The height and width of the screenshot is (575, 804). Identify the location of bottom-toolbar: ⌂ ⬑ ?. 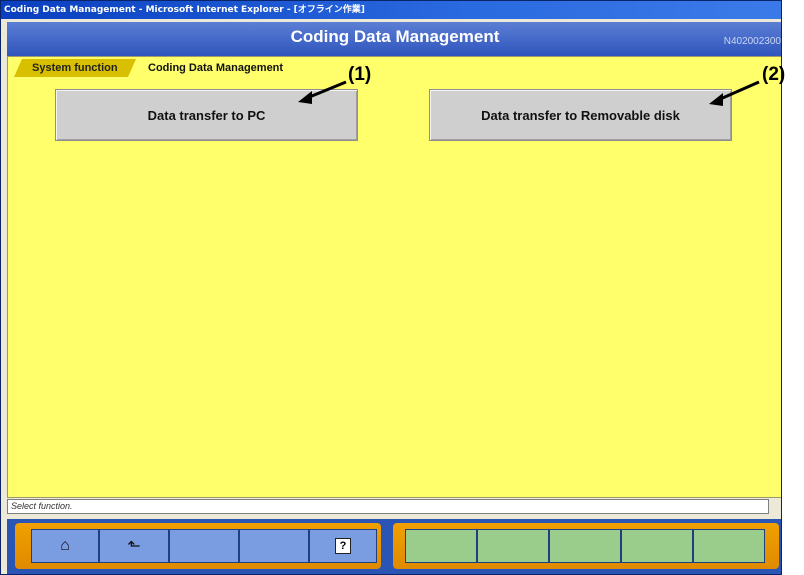
(394, 546).